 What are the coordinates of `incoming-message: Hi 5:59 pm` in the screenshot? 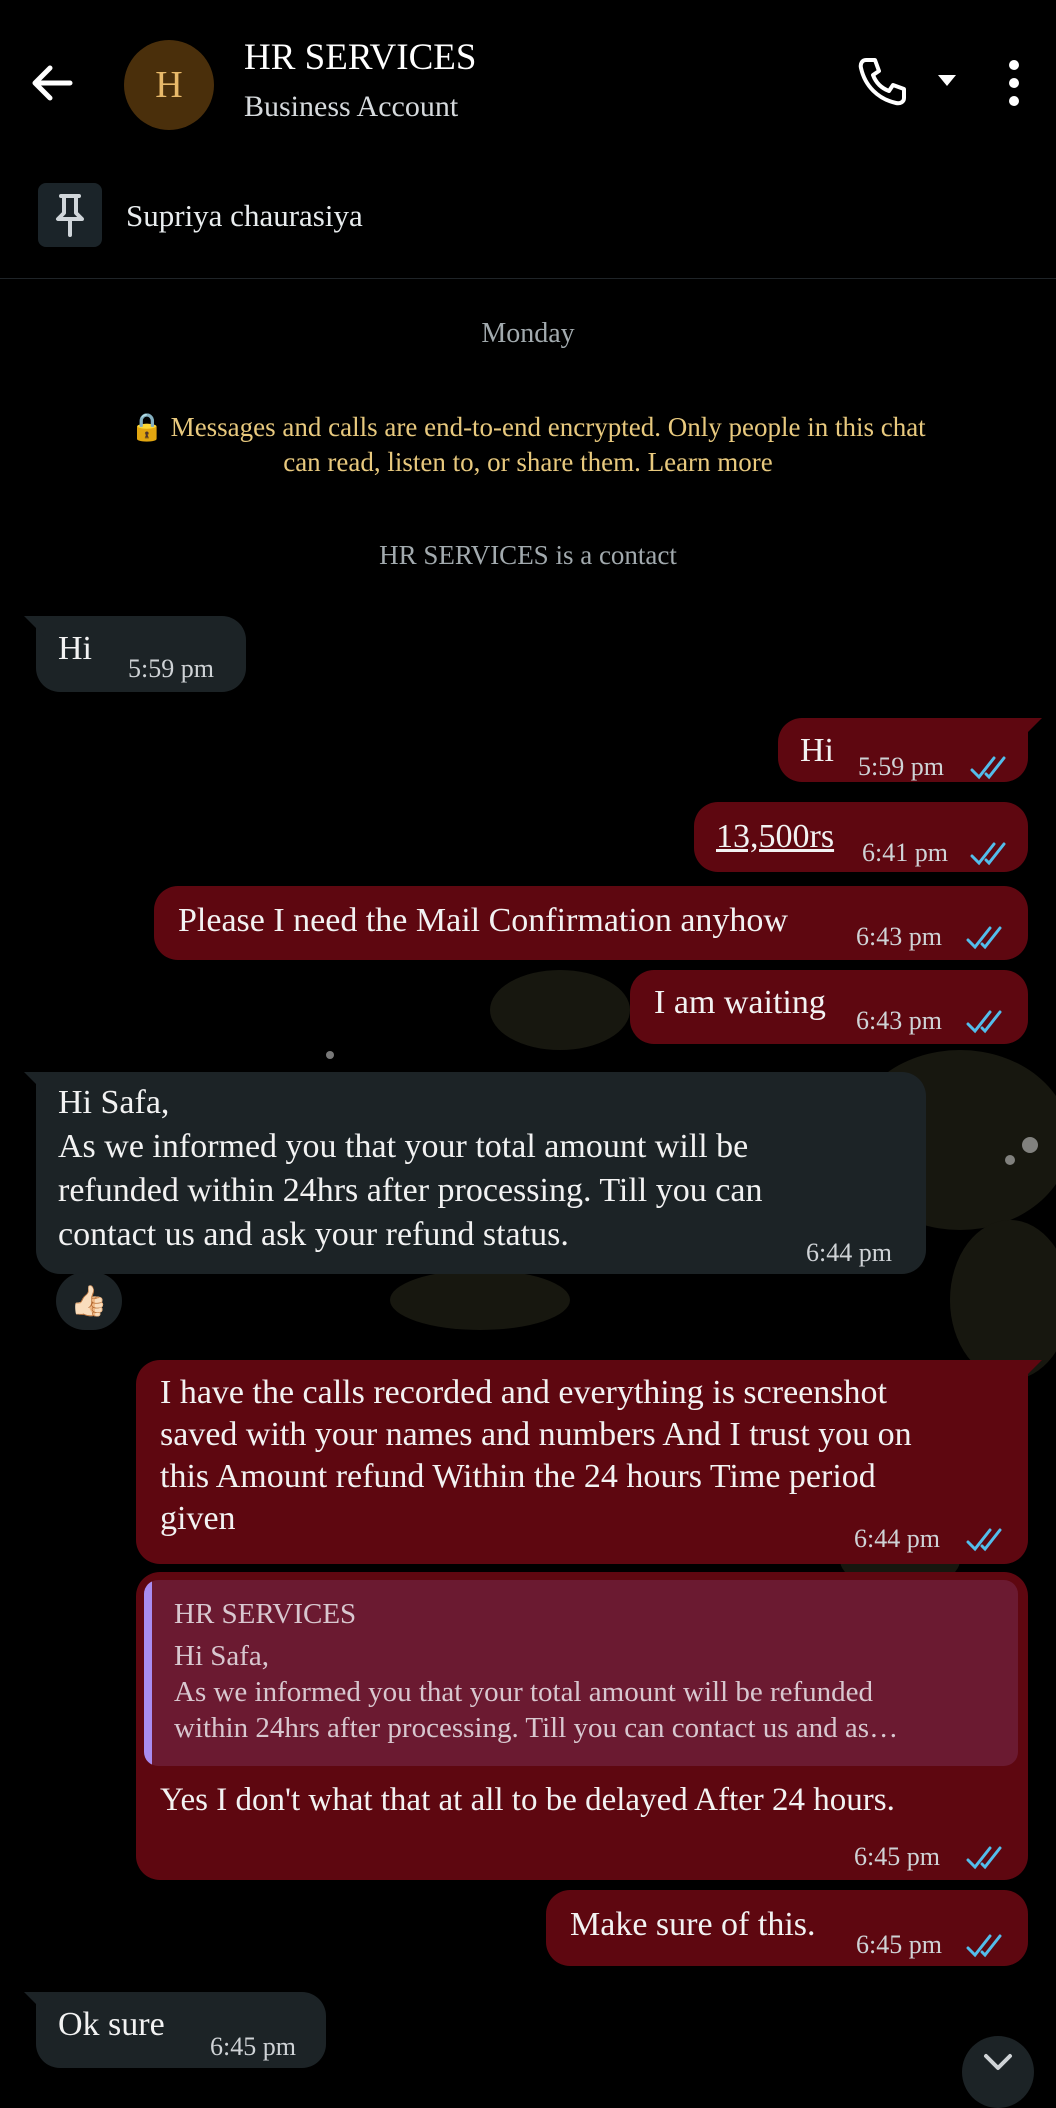 It's located at (135, 654).